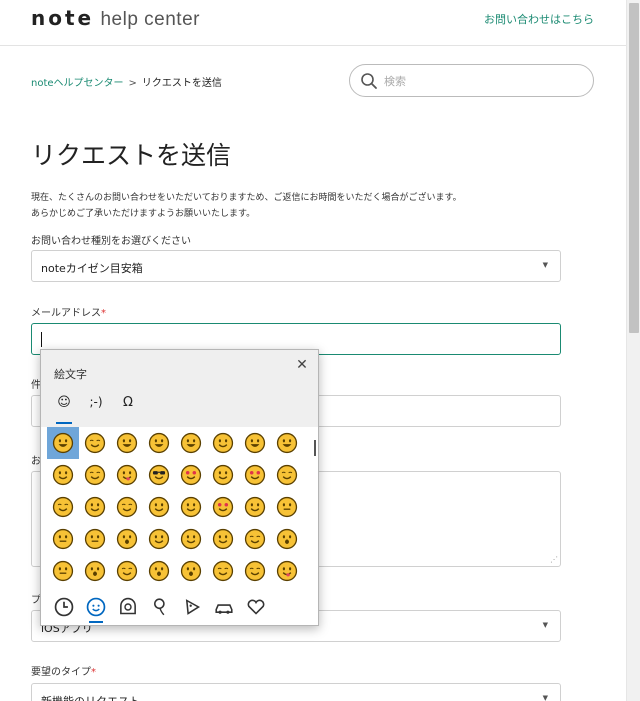 Image resolution: width=640 pixels, height=701 pixels. Describe the element at coordinates (315, 448) in the screenshot. I see `emoji-grid-scrollbar` at that location.